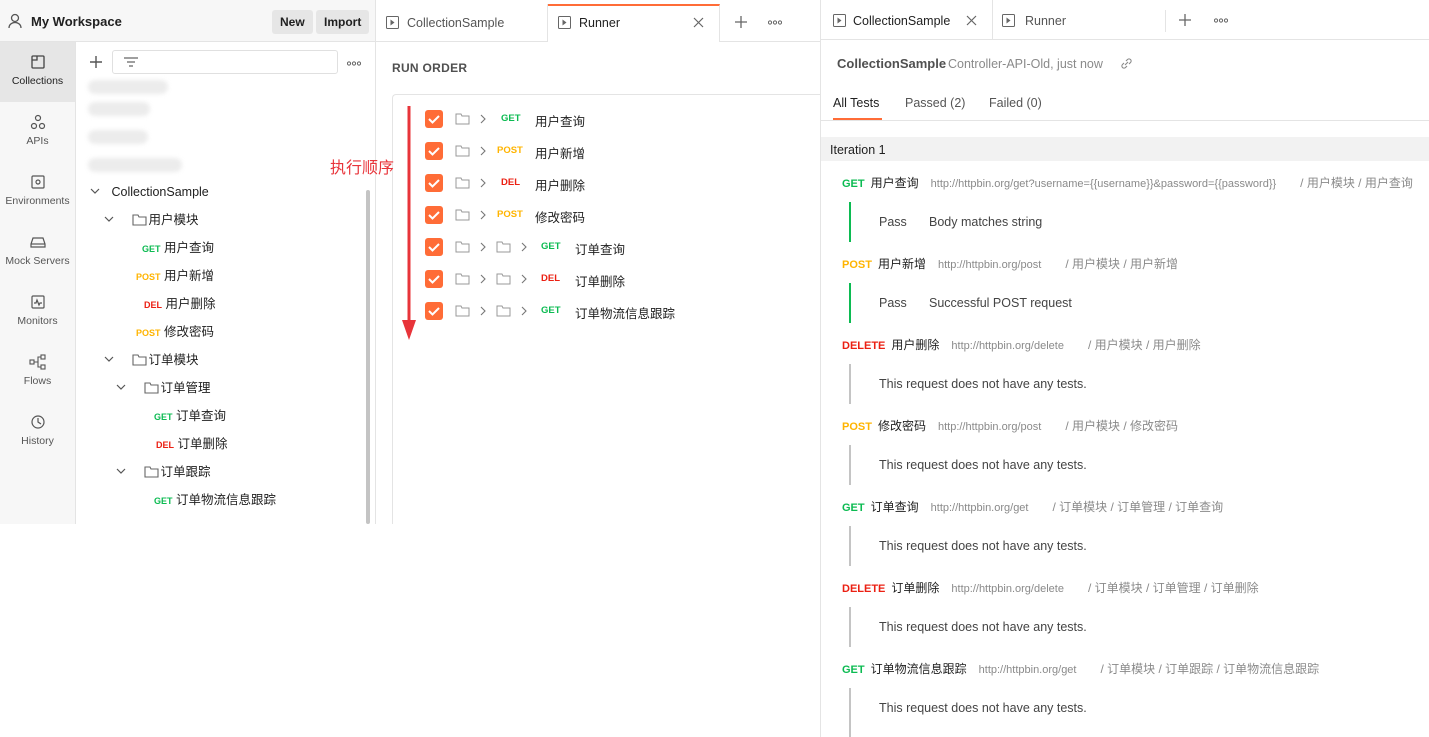 The image size is (1429, 737). Describe the element at coordinates (175, 332) in the screenshot. I see `tree-request: POST 修改密码` at that location.